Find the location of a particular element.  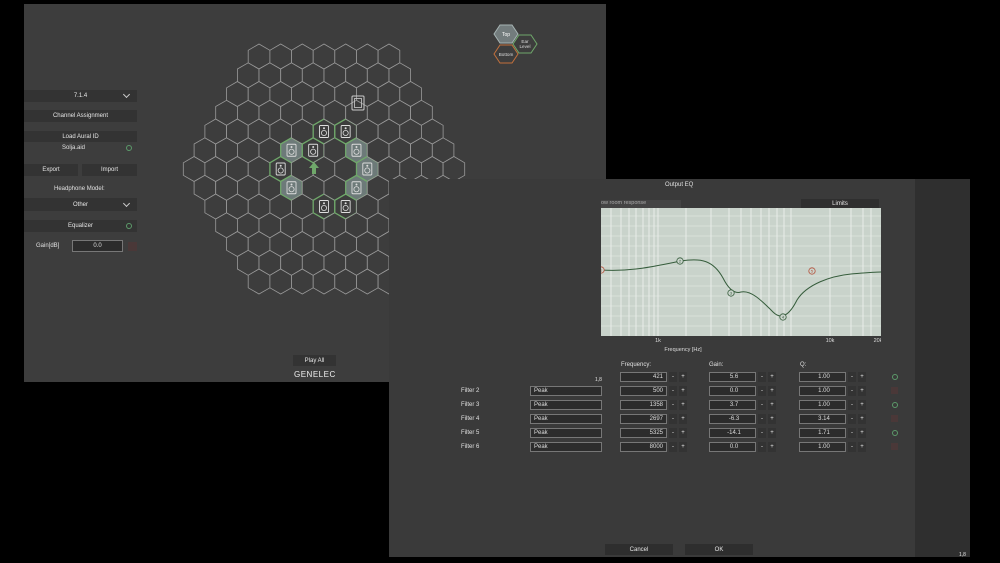

q-value: 3.14 is located at coordinates (824, 419).